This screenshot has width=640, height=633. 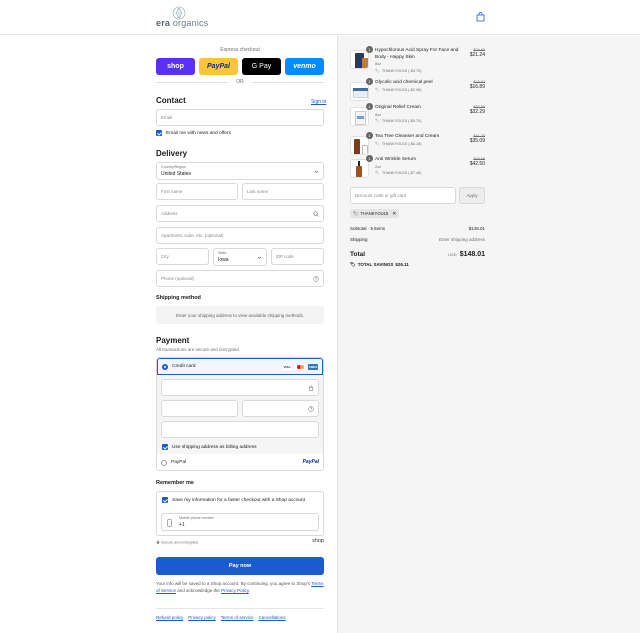 What do you see at coordinates (218, 66) in the screenshot?
I see `paypal-button: PayPal` at bounding box center [218, 66].